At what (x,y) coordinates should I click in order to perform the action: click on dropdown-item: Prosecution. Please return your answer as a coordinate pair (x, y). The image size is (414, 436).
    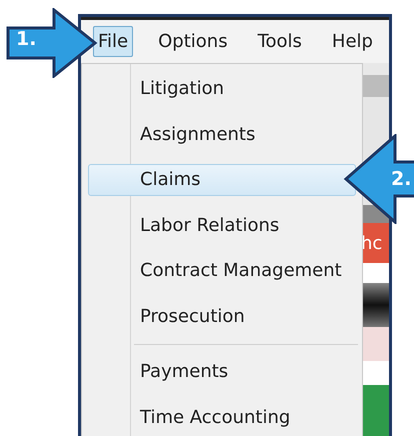
    Looking at the image, I should click on (222, 316).